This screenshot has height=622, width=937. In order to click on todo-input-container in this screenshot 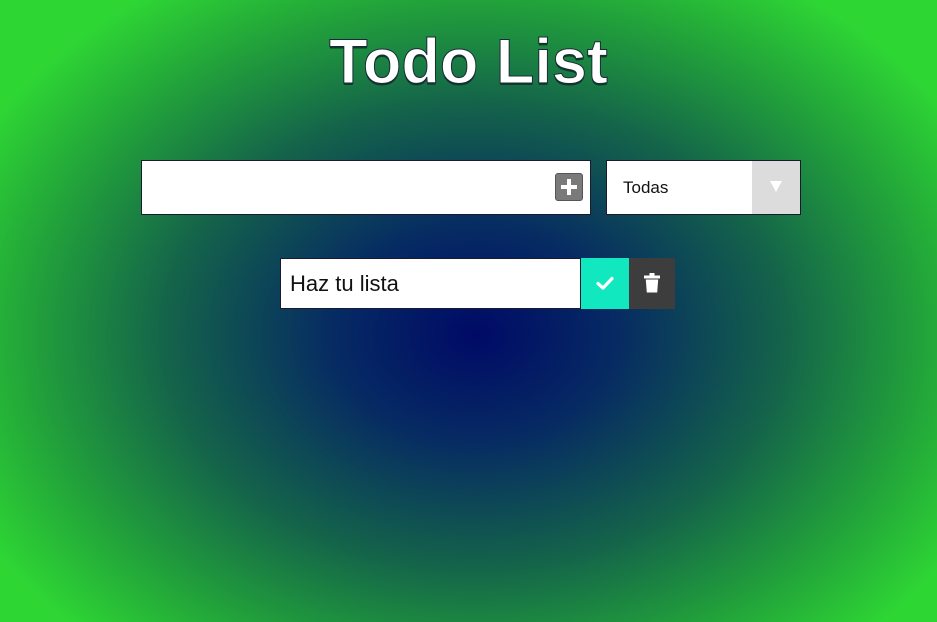, I will do `click(366, 187)`.